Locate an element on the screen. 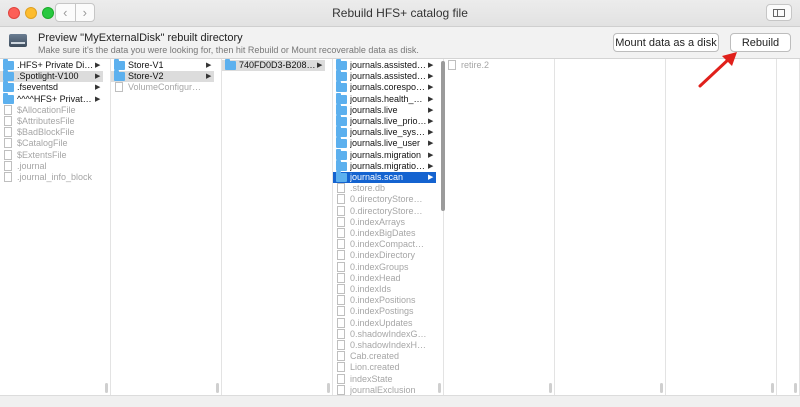 Image resolution: width=800 pixels, height=407 pixels. file-row: indexState is located at coordinates (384, 379).